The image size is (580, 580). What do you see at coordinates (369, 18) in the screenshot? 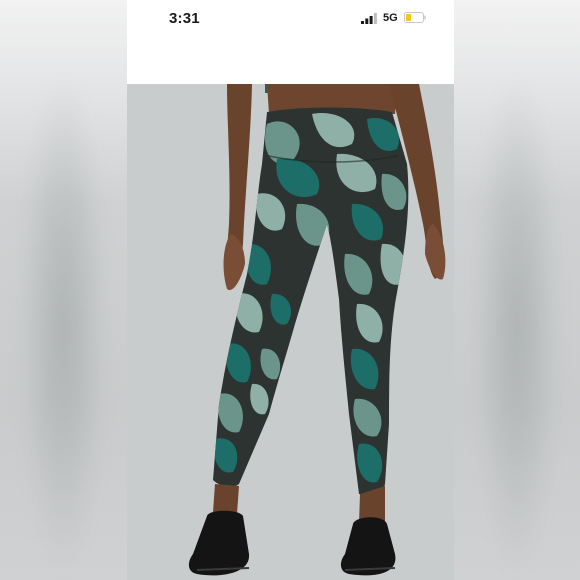
I see `cellular-signal-icon` at bounding box center [369, 18].